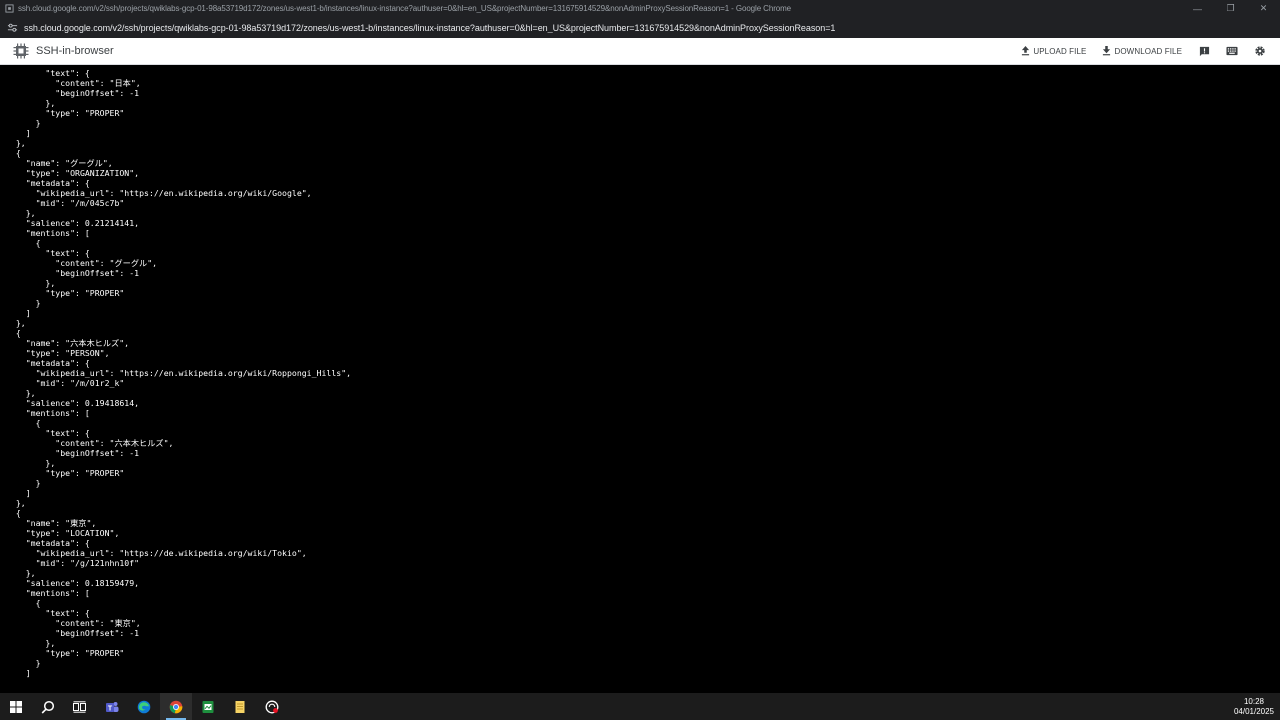 The image size is (1280, 720). I want to click on notepad-icon, so click(240, 706).